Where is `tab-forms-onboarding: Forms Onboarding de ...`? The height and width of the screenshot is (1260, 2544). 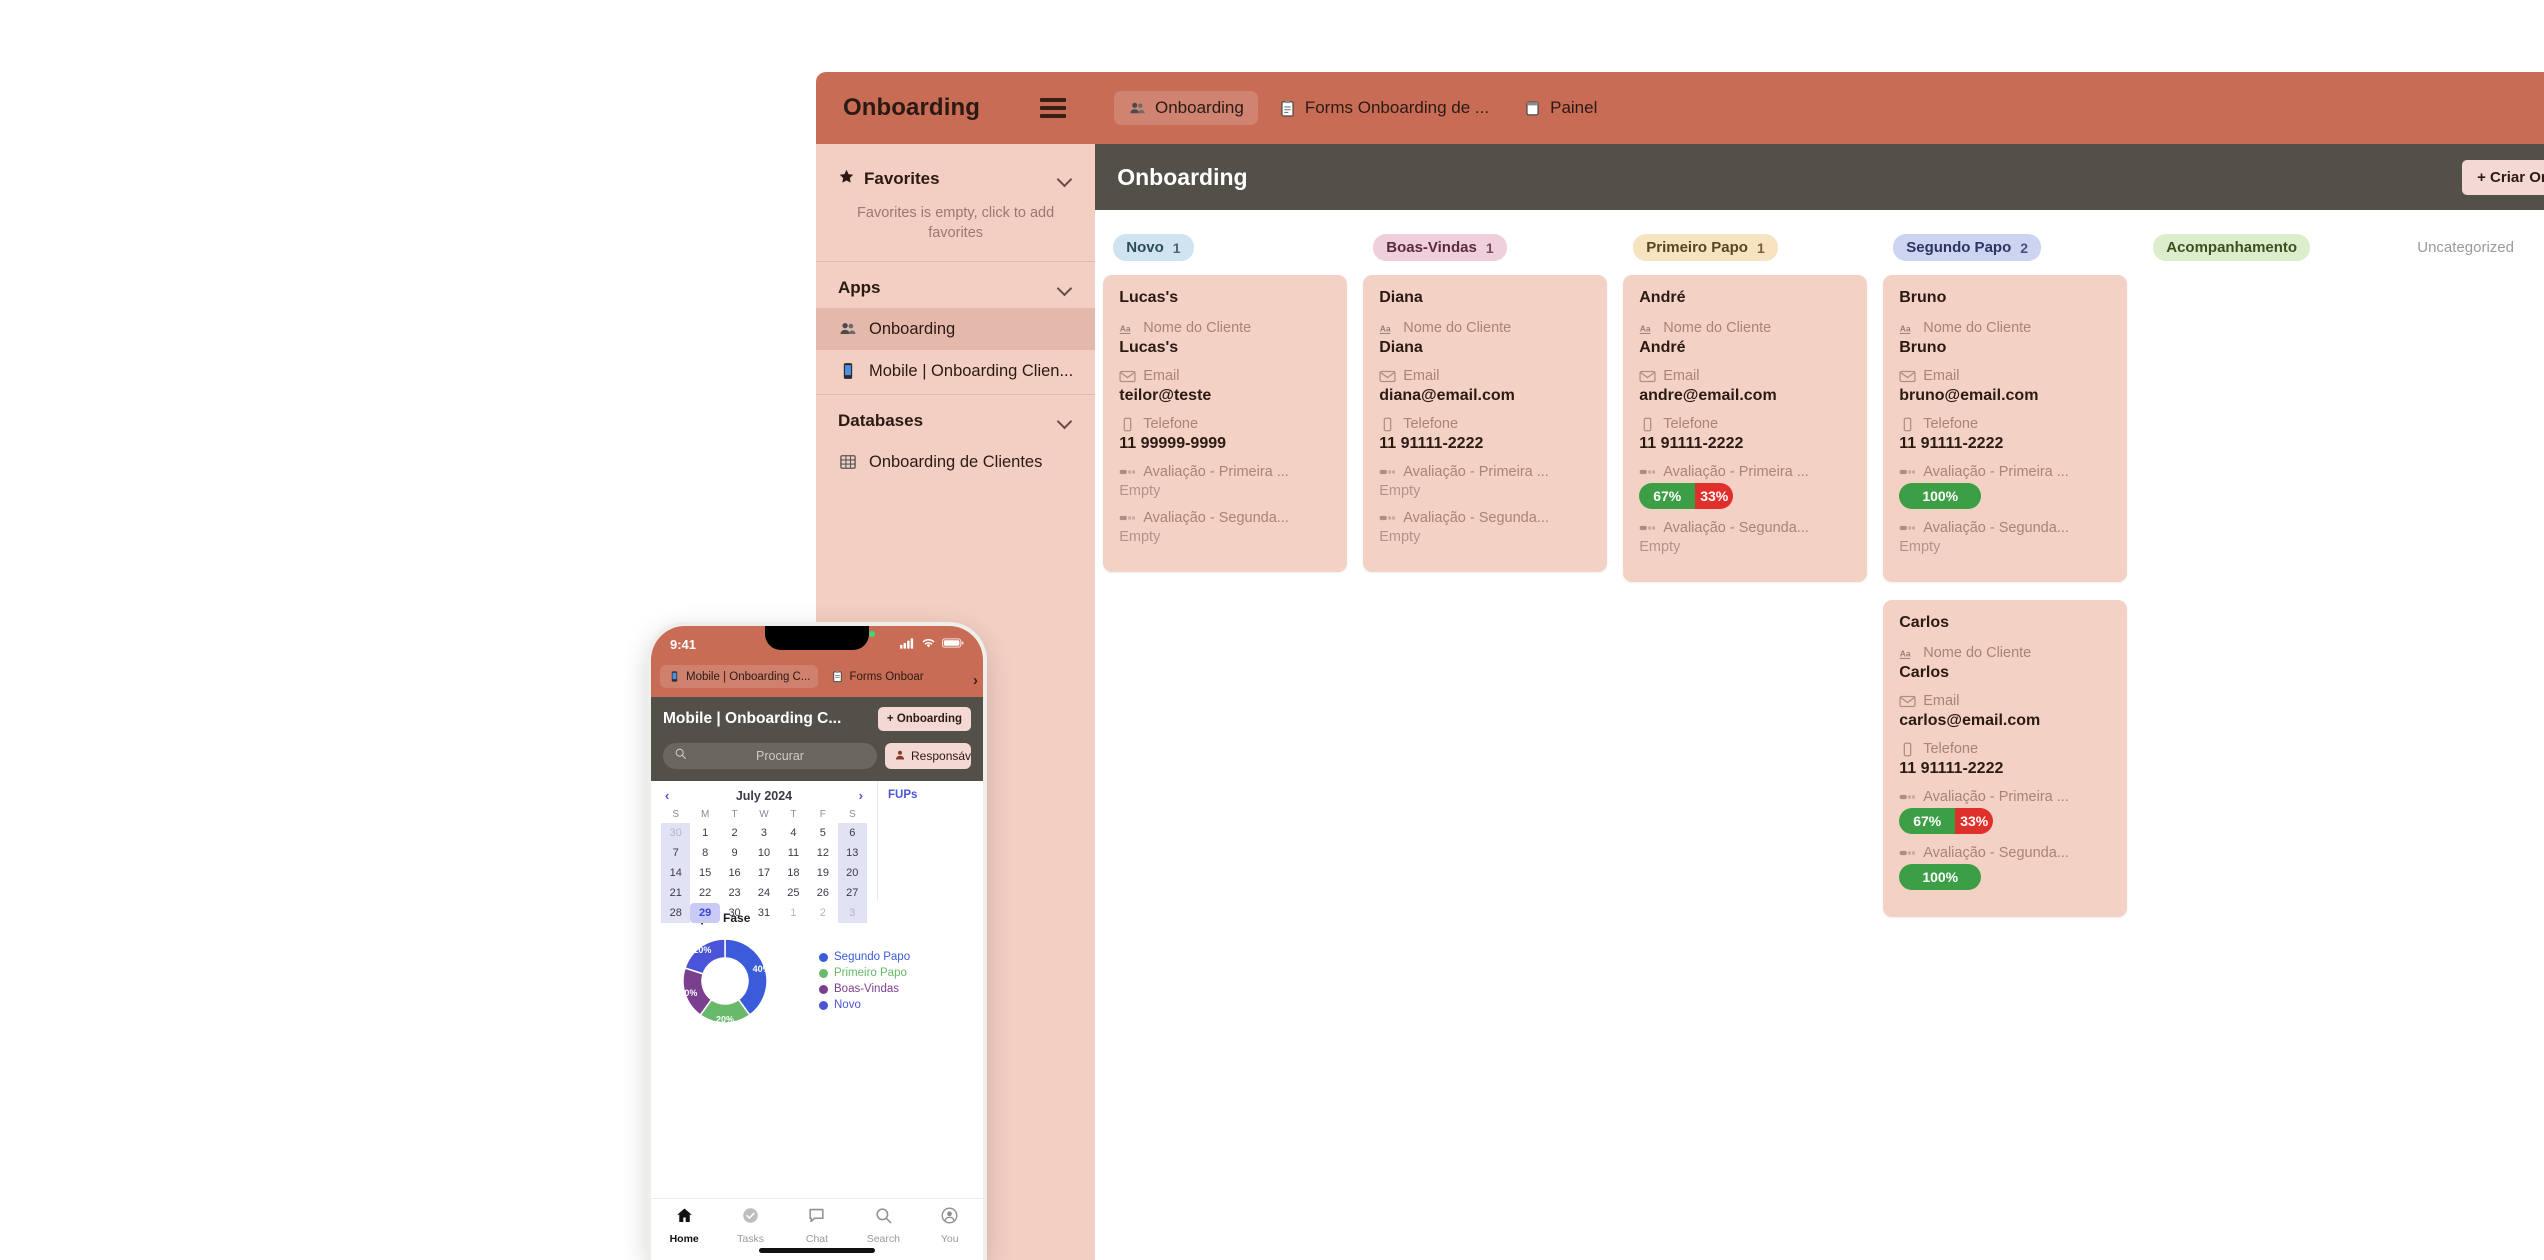 tab-forms-onboarding: Forms Onboarding de ... is located at coordinates (1383, 108).